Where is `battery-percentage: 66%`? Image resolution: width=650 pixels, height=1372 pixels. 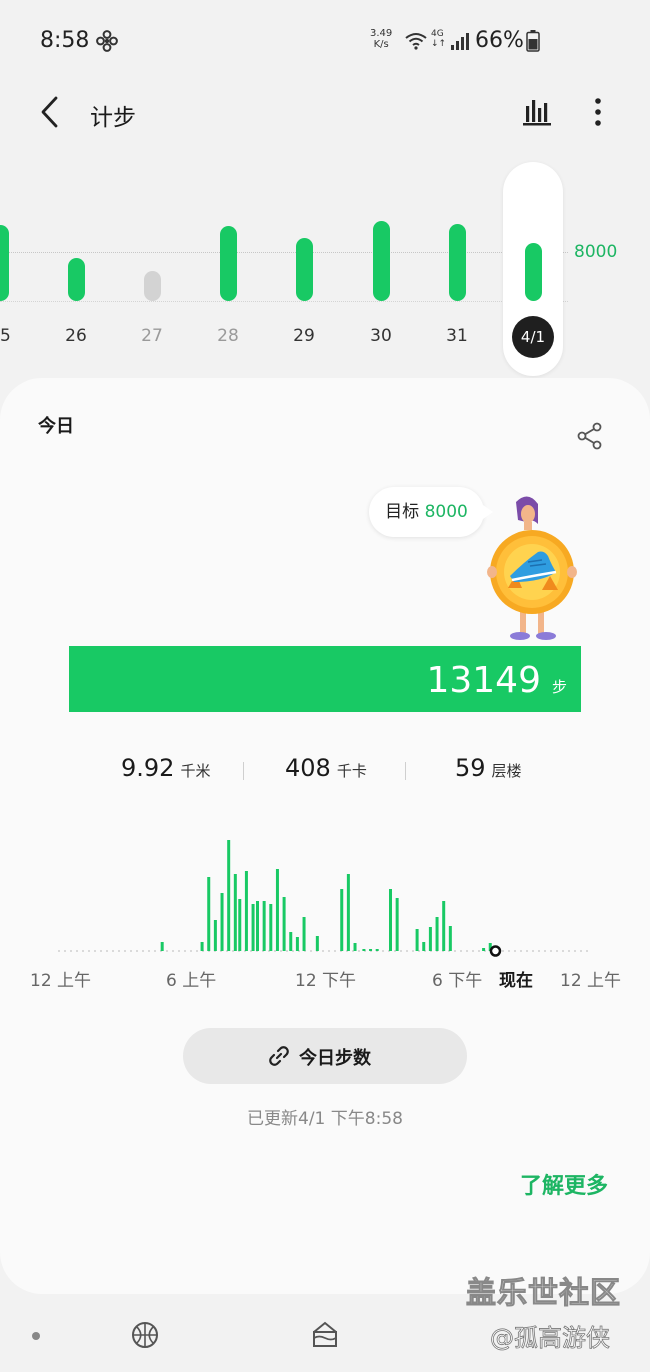 battery-percentage: 66% is located at coordinates (499, 40).